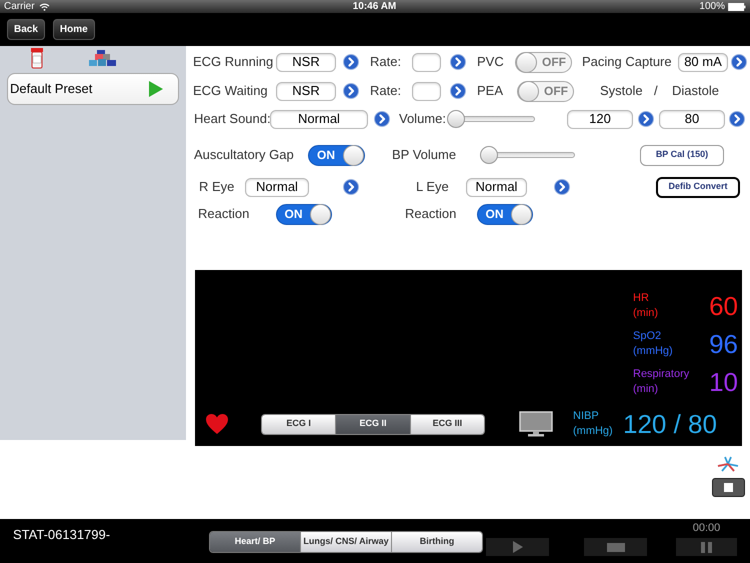 The image size is (750, 563). Describe the element at coordinates (661, 374) in the screenshot. I see `vital-label: Respiratory` at that location.